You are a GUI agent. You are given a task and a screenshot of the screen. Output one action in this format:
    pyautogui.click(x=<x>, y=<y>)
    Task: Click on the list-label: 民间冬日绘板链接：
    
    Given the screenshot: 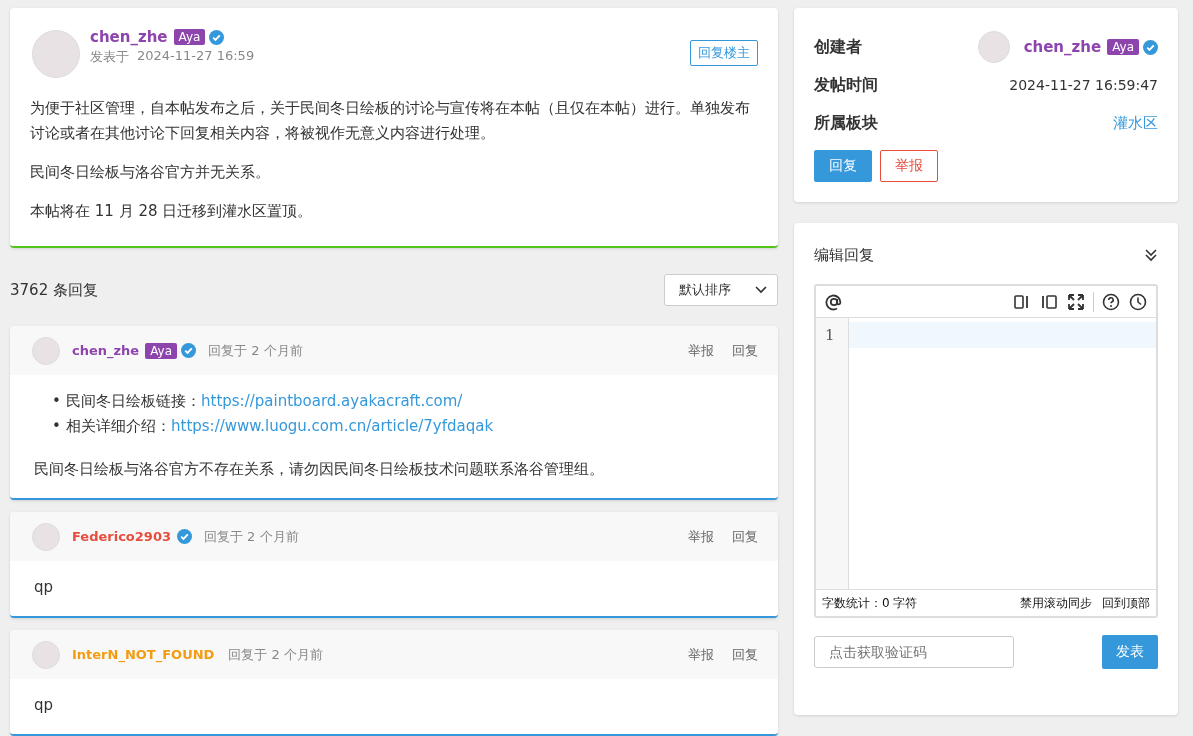 What is the action you would take?
    pyautogui.click(x=133, y=401)
    